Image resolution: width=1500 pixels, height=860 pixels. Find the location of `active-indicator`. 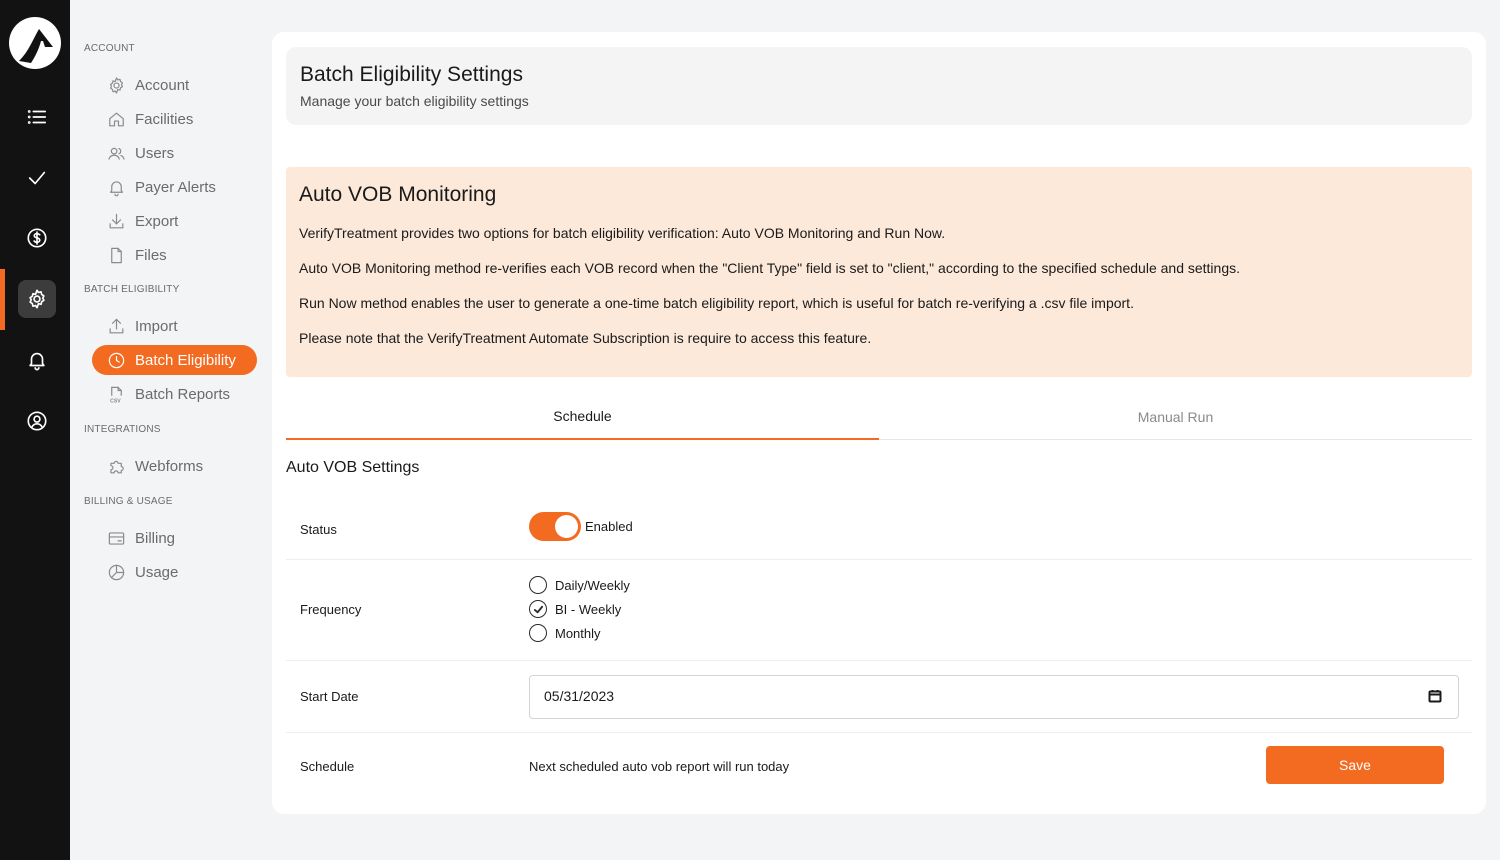

active-indicator is located at coordinates (2, 299).